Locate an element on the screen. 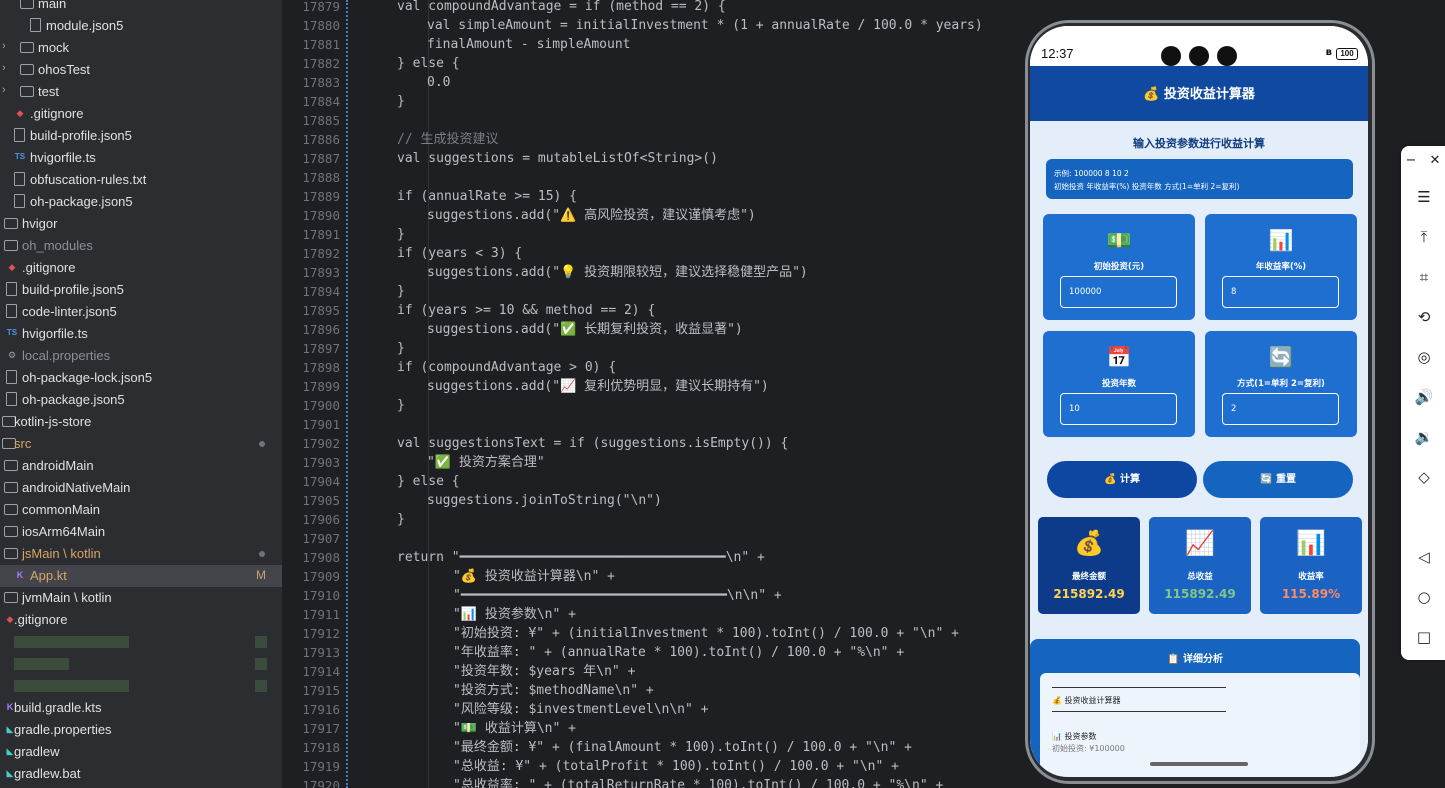  code-line: "风险等级: $investmentLevel\n\n" + is located at coordinates (581, 709).